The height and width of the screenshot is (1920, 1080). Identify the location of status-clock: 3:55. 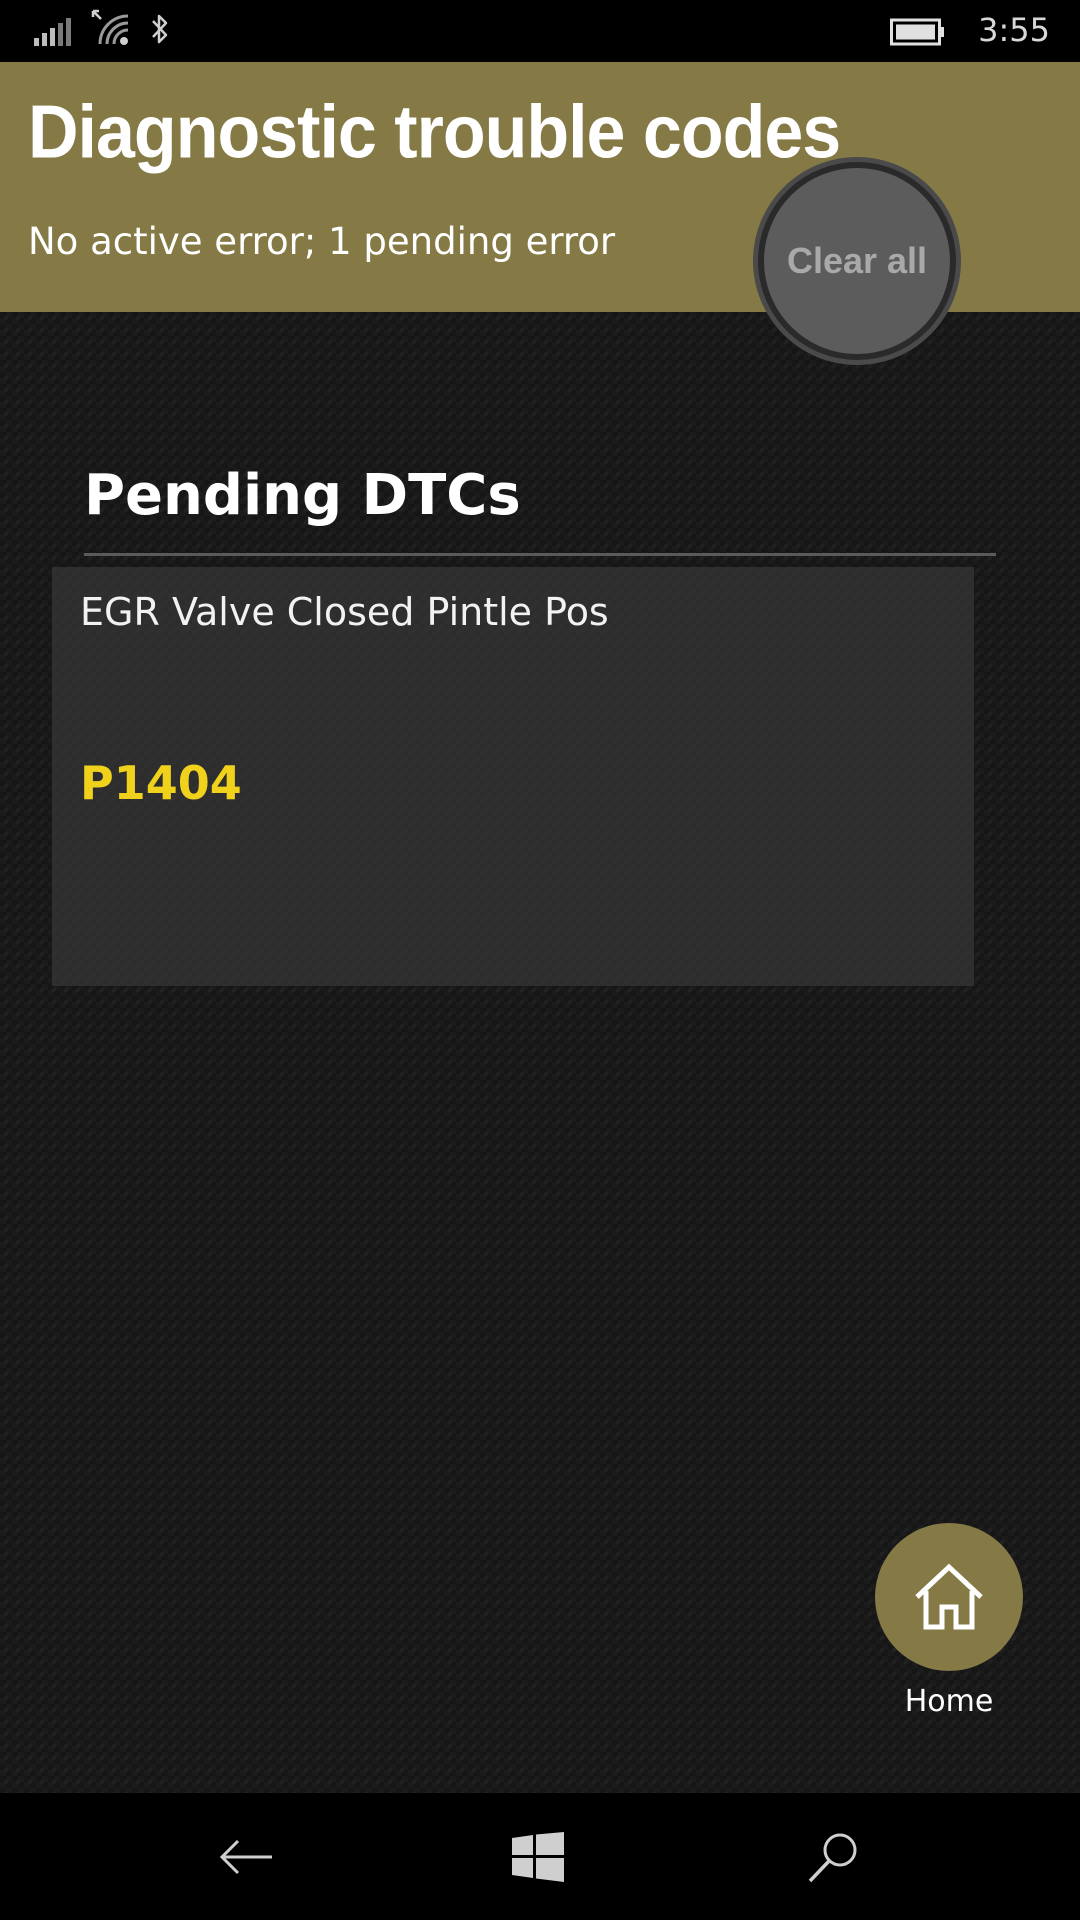
(1014, 30).